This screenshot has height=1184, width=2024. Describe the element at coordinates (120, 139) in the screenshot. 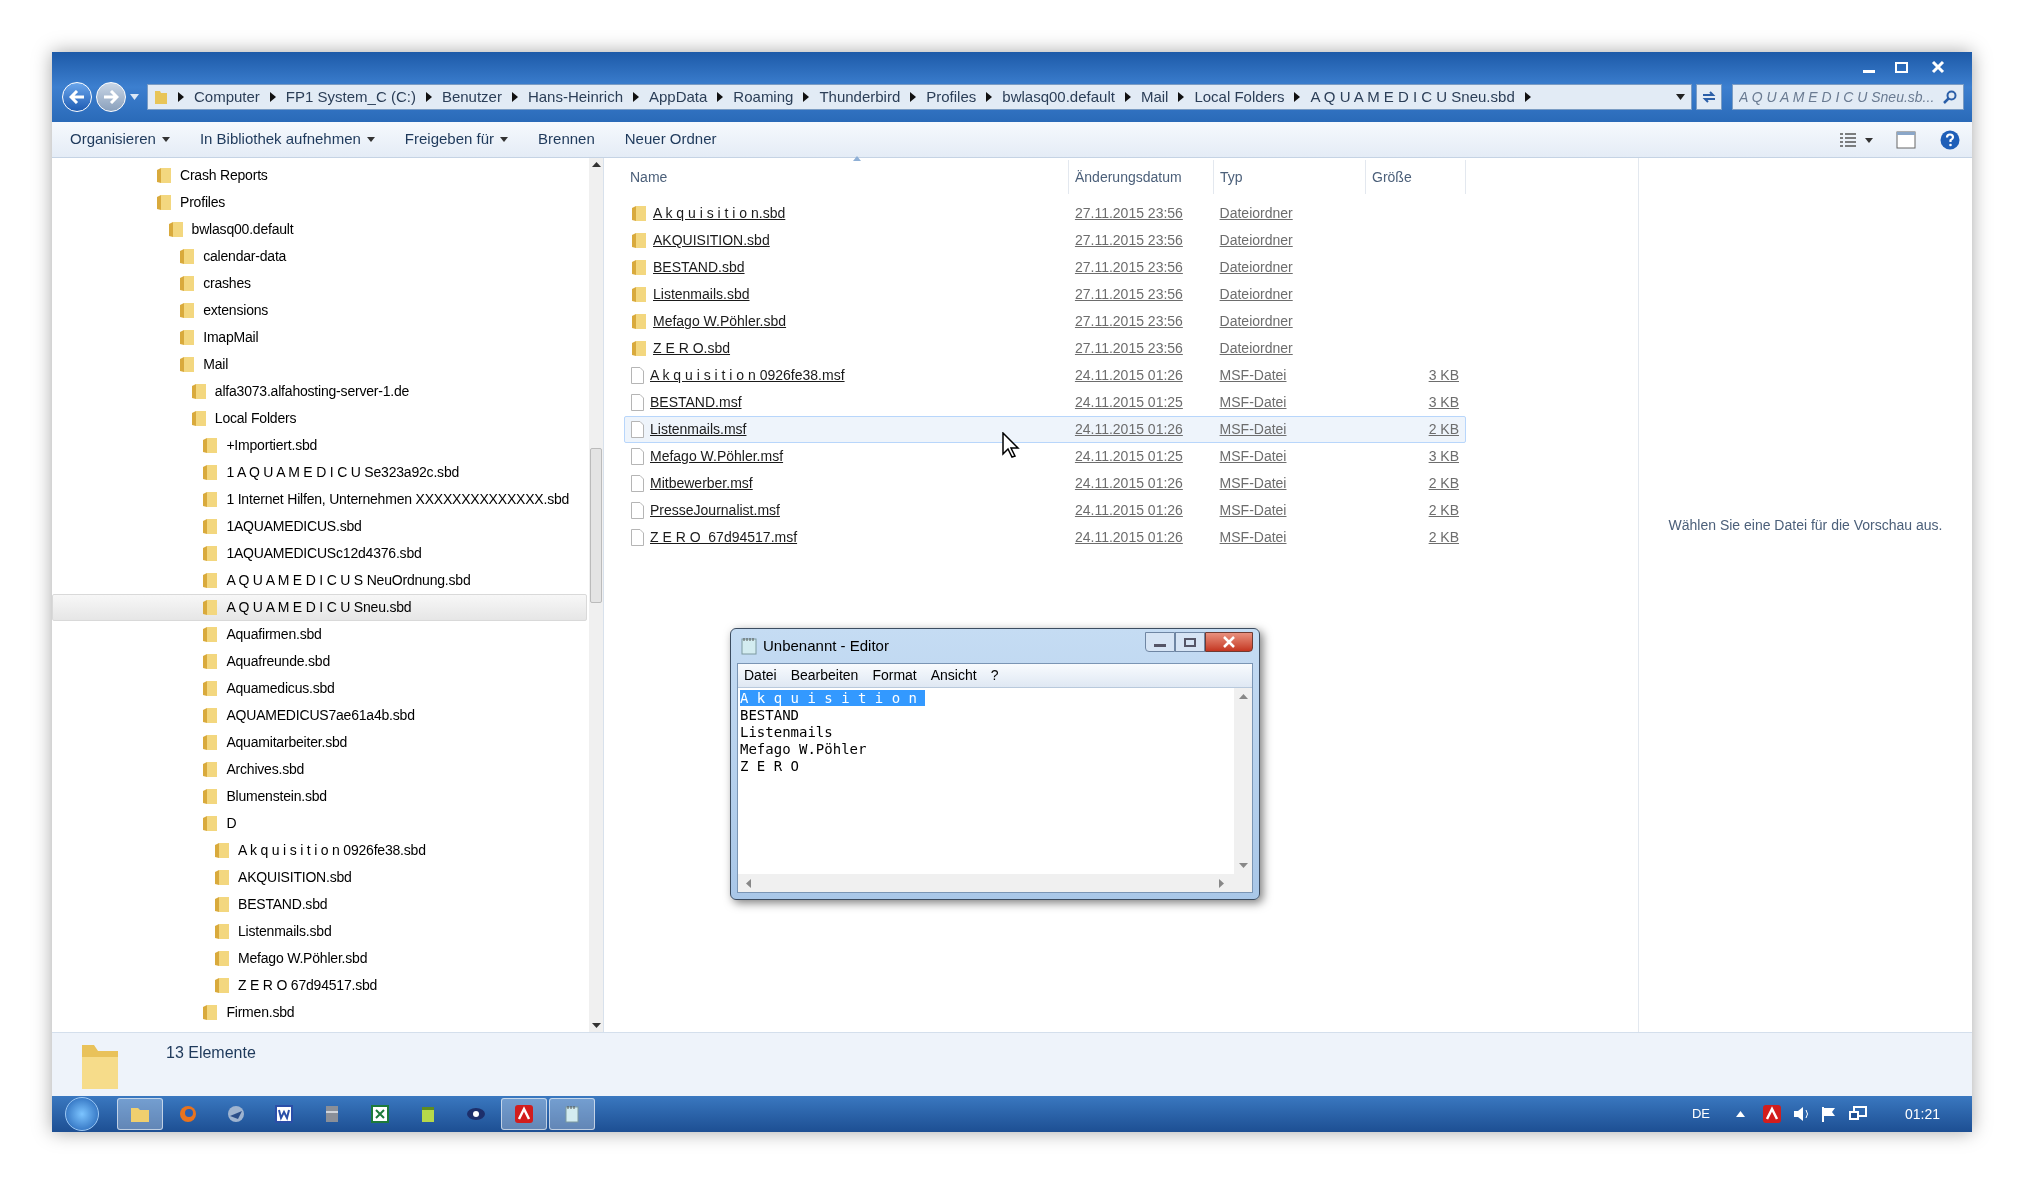

I see `toolbar-button: Organisieren` at that location.